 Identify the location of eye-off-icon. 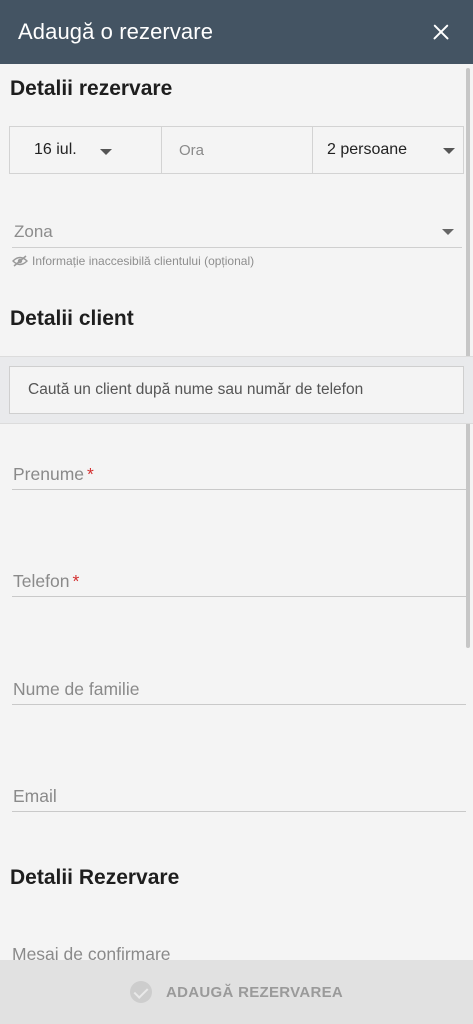
(20, 261).